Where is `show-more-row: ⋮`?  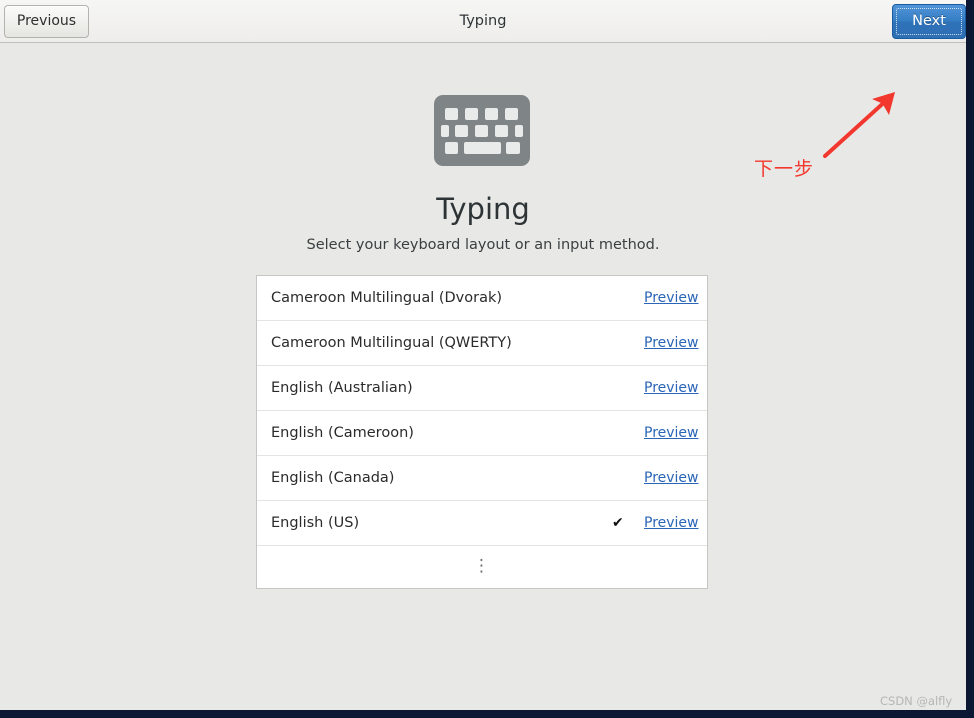
show-more-row: ⋮ is located at coordinates (482, 567).